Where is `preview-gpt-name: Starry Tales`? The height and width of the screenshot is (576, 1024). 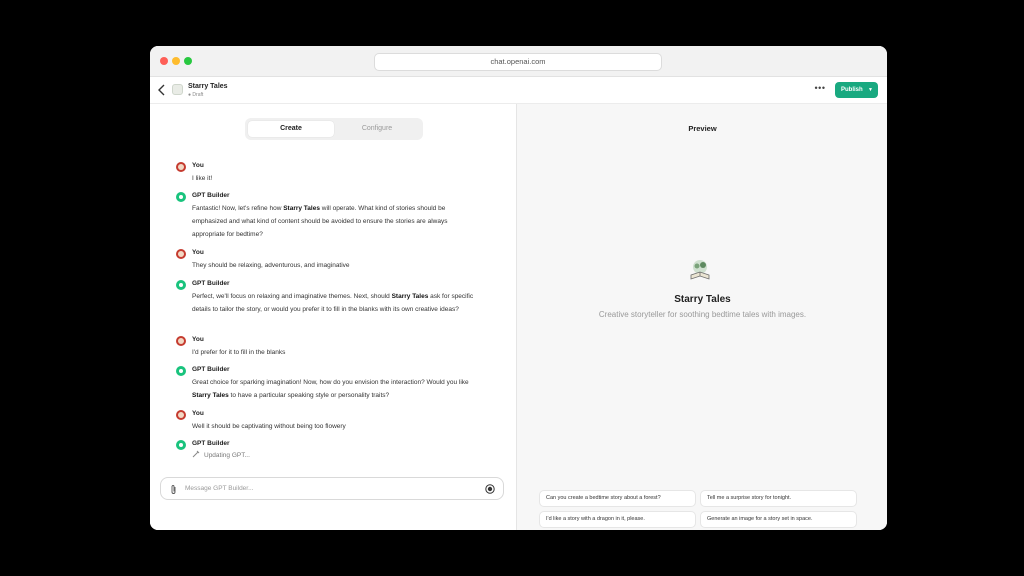
preview-gpt-name: Starry Tales is located at coordinates (702, 299).